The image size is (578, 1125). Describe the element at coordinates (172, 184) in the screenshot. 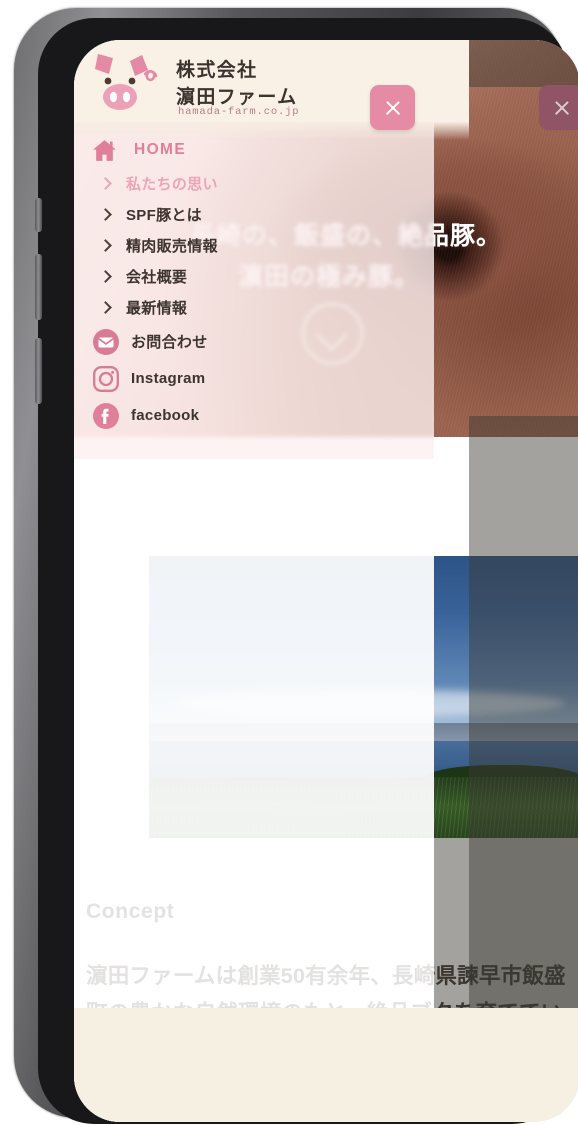

I see `nav-item-label: 私たちの思い` at that location.